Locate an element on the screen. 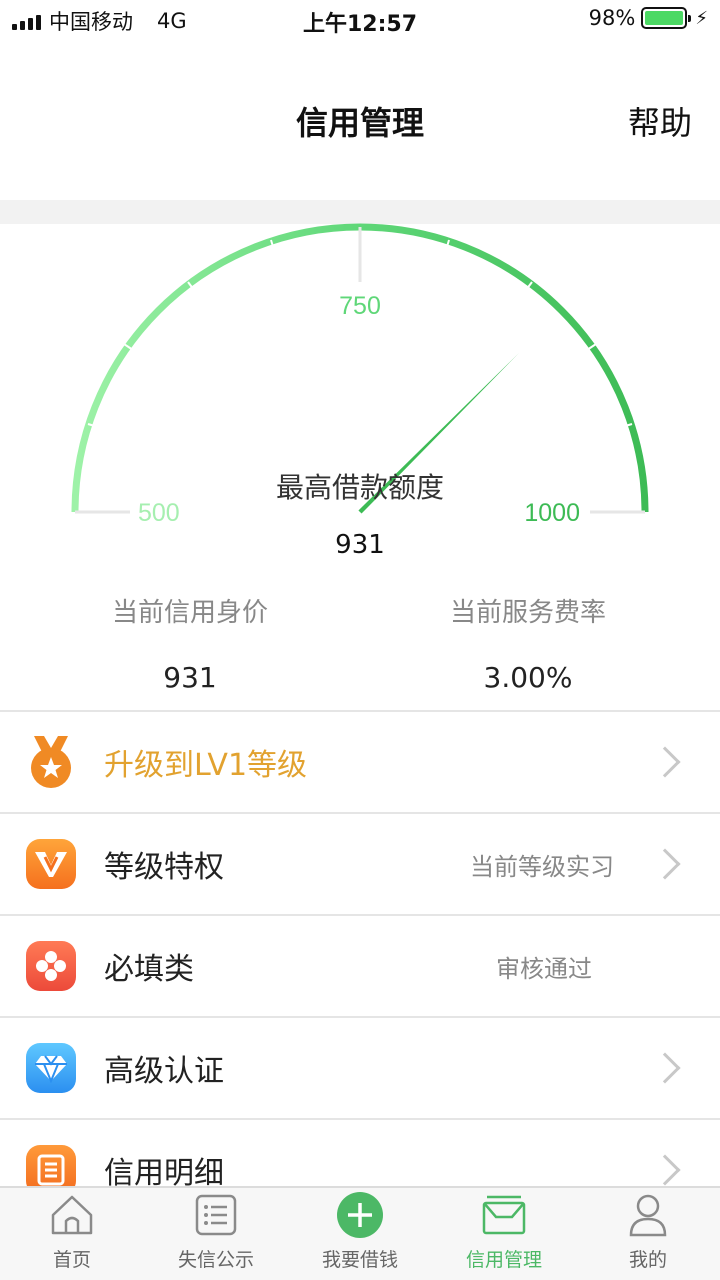  fee-rate-stat: 当前服务费率 3.00% is located at coordinates (528, 643).